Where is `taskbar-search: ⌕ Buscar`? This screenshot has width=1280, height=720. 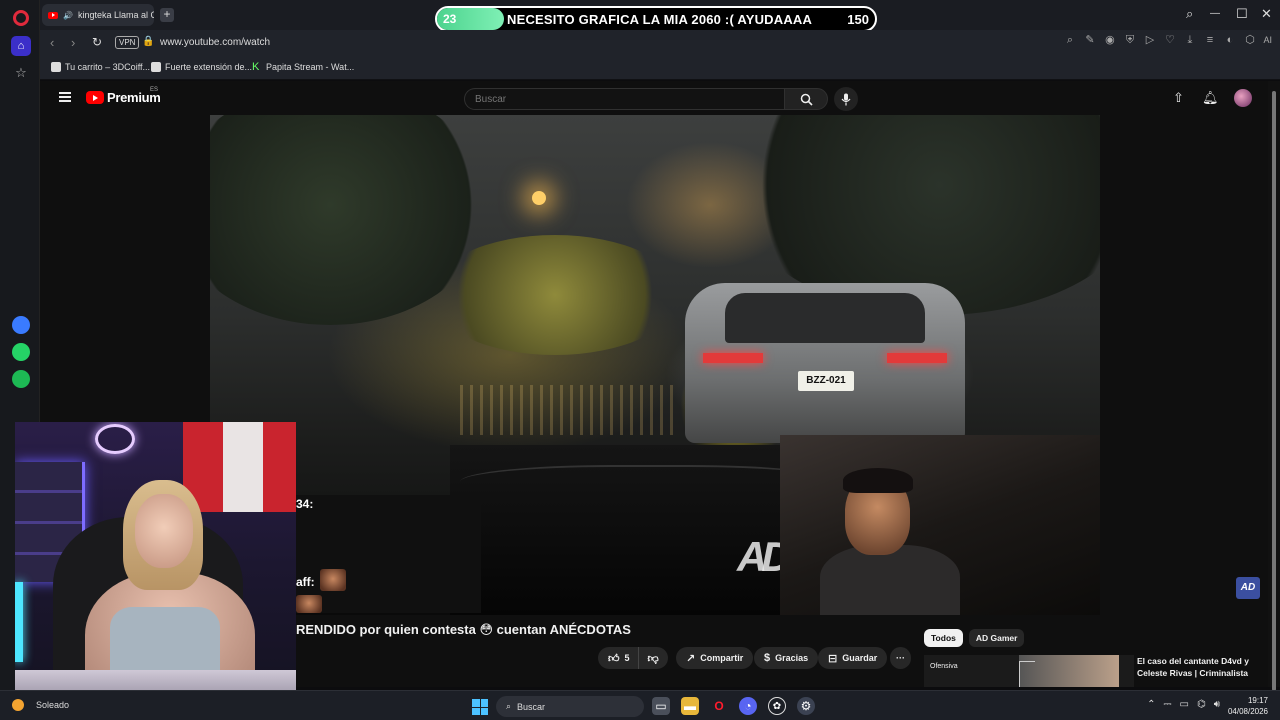 taskbar-search: ⌕ Buscar is located at coordinates (570, 706).